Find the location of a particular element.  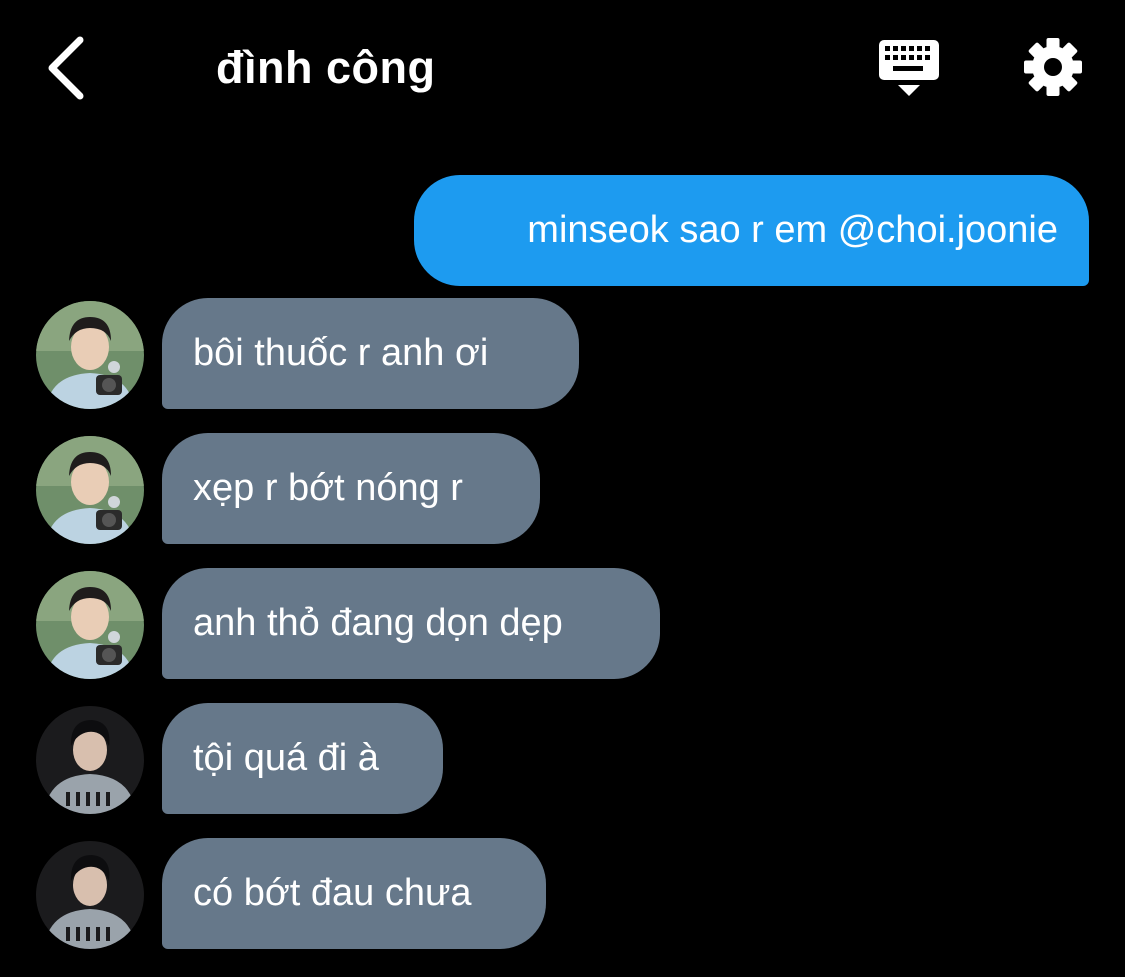

settings-button is located at coordinates (1053, 67).